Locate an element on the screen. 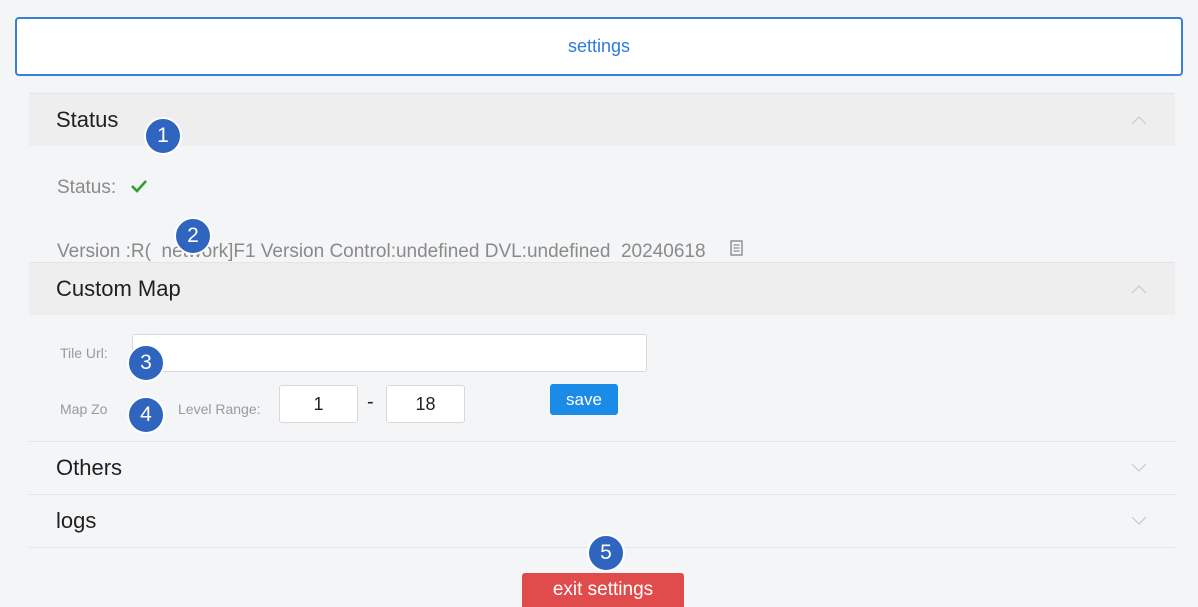  annotation-badge-2: 2 is located at coordinates (193, 236).